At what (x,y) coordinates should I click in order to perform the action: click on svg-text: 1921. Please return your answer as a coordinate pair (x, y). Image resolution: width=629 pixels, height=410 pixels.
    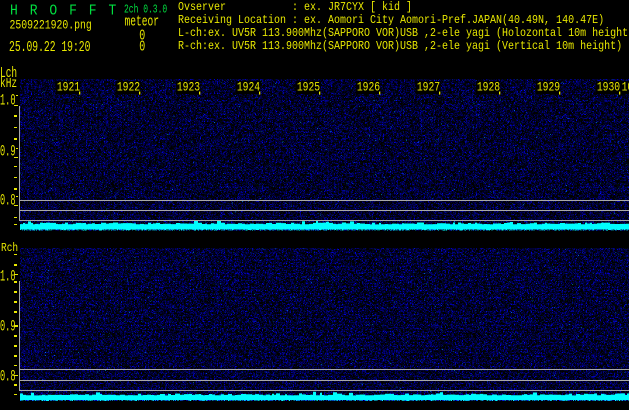
    Looking at the image, I should click on (68, 87).